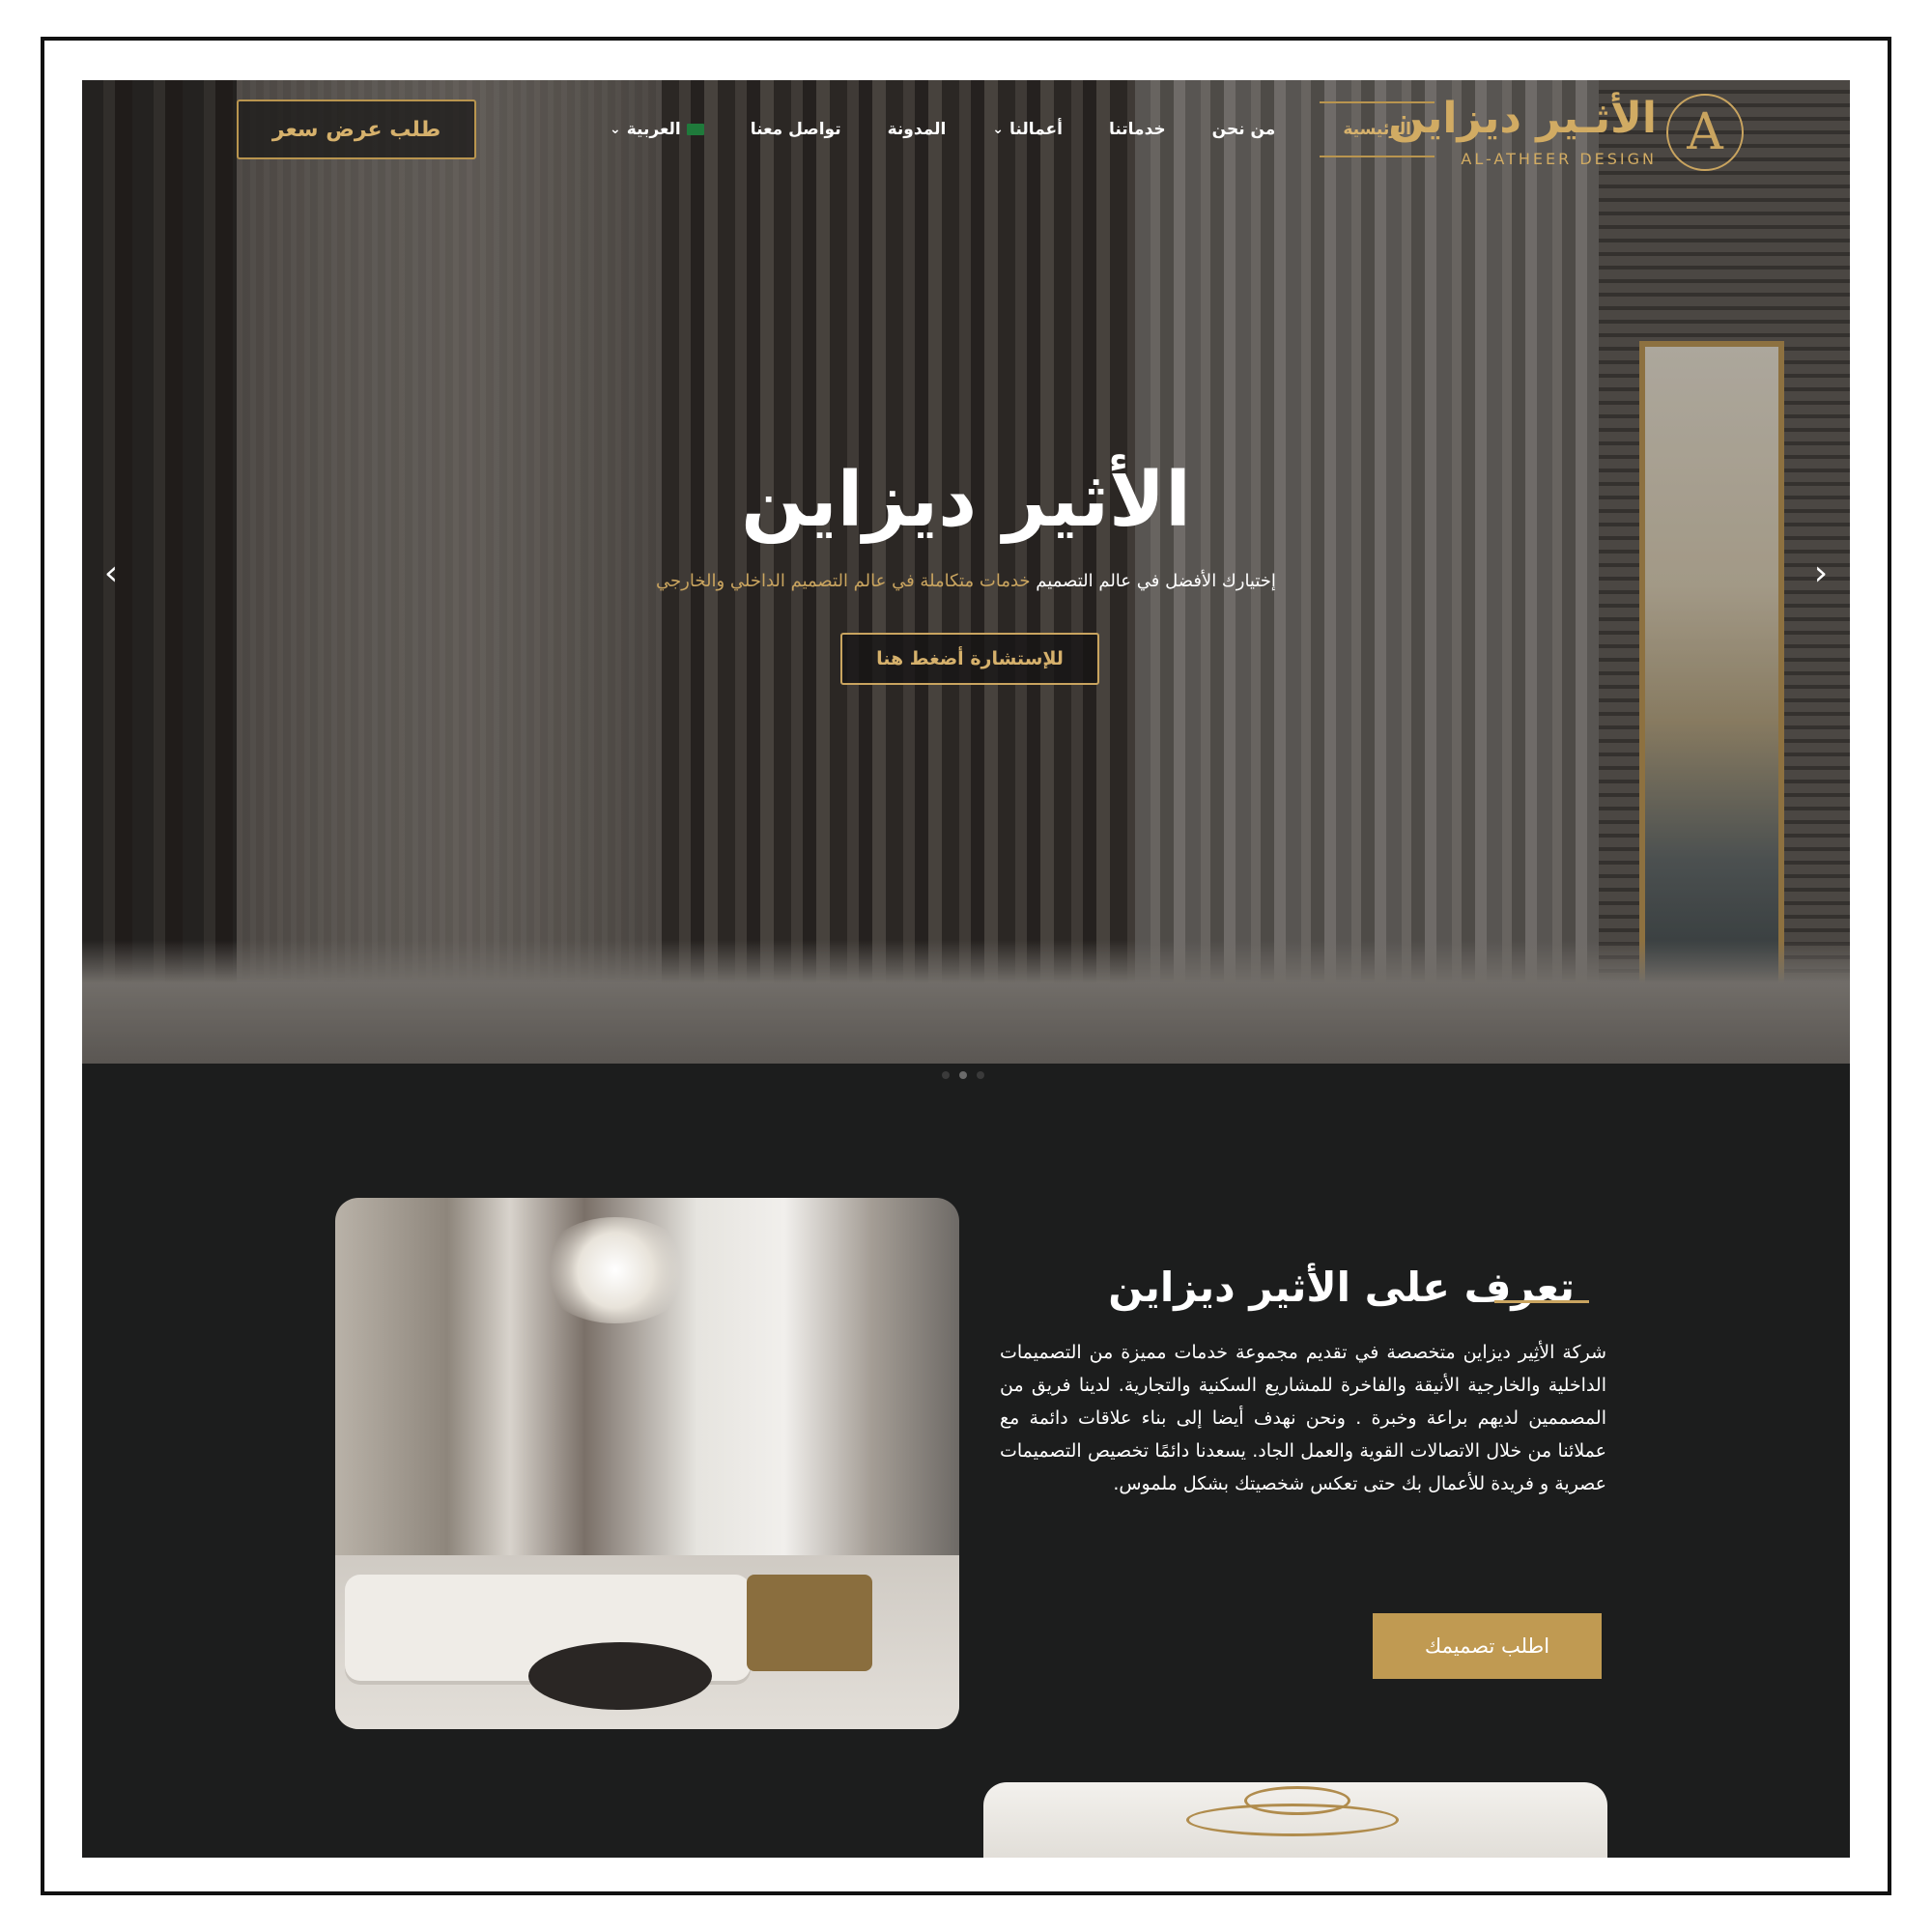  I want to click on about-title: تعرف على الأثير ديزاين, so click(1341, 1287).